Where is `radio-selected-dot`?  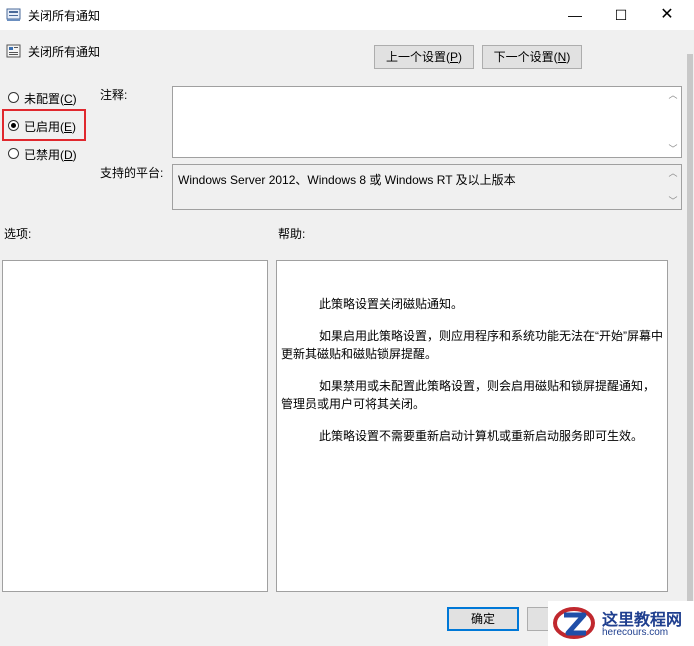
radio-selected-dot is located at coordinates (13, 125).